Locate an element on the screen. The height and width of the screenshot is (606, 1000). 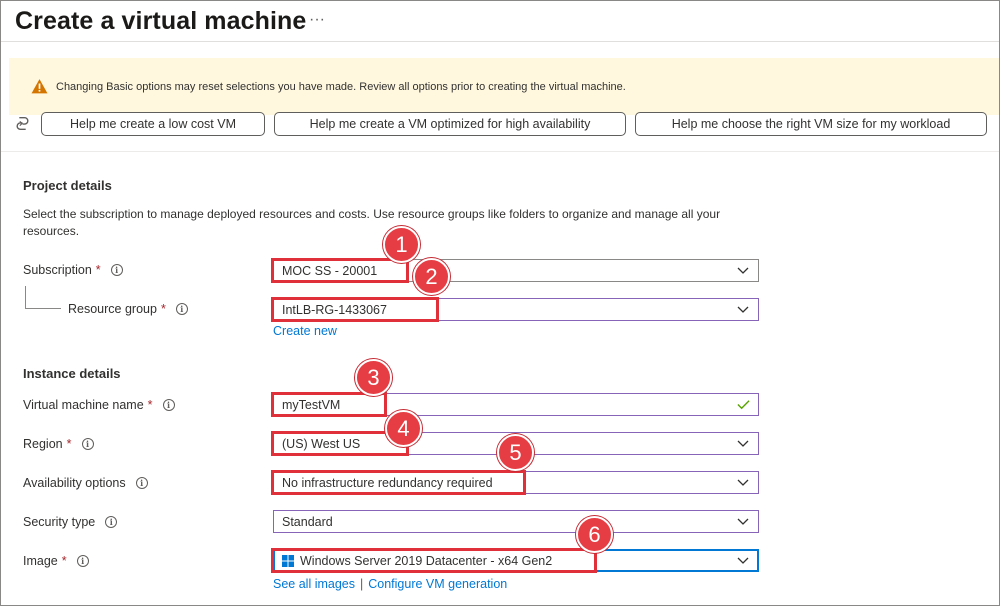
windows-logo-icon is located at coordinates (288, 560).